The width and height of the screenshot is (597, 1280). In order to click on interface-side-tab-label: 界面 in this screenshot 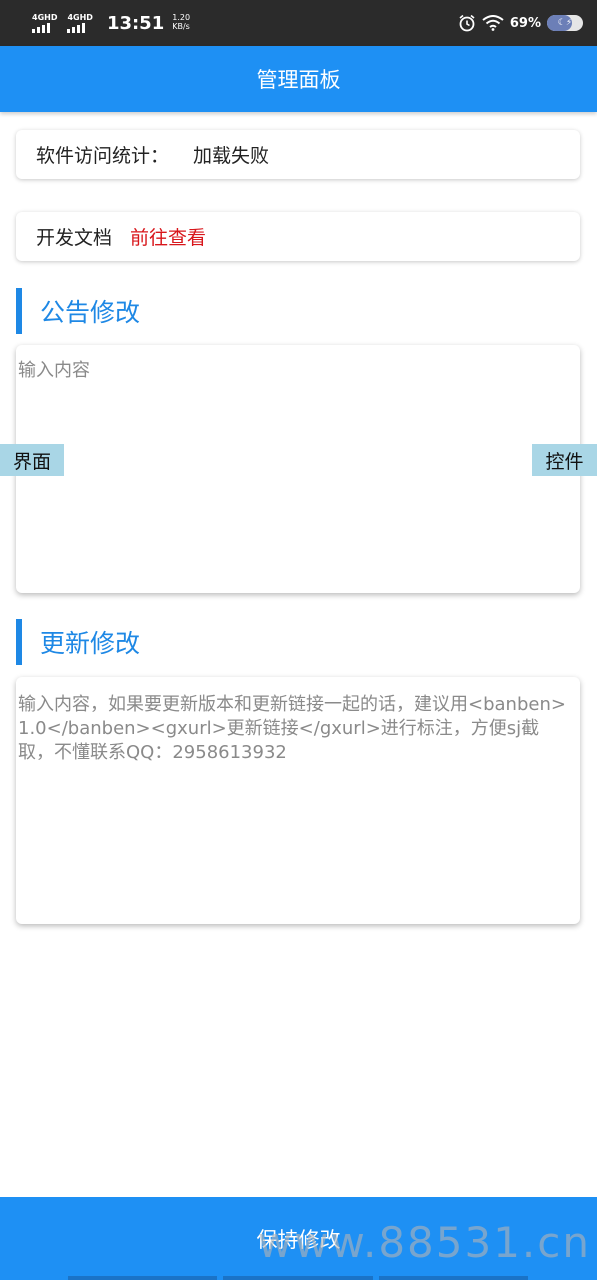, I will do `click(31, 461)`.